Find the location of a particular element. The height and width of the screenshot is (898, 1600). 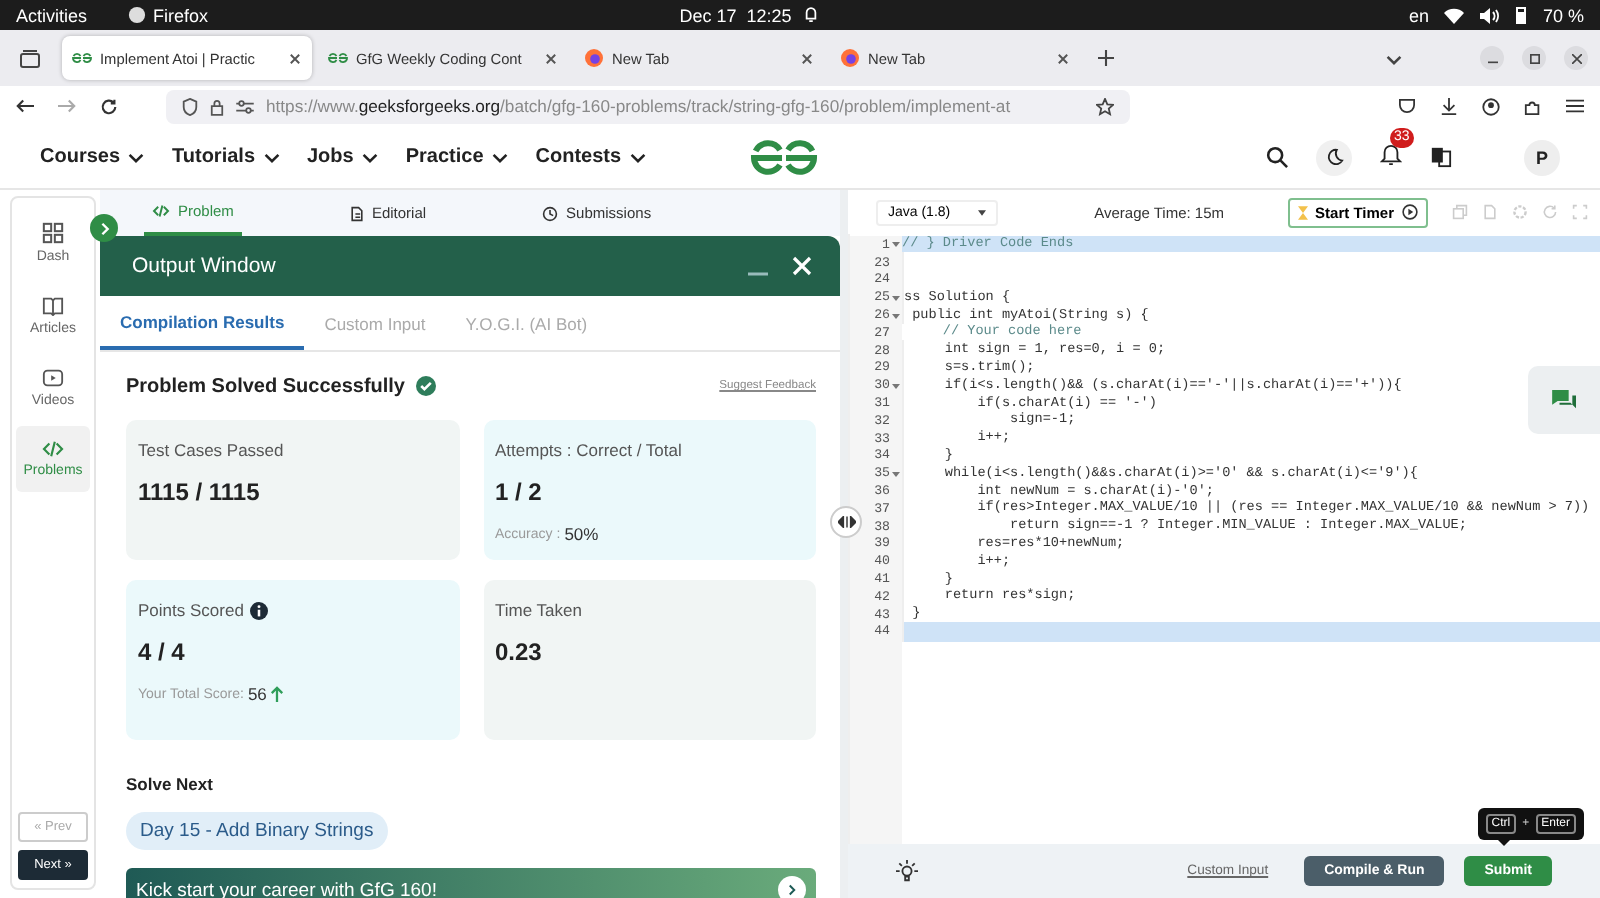

info-icon is located at coordinates (258, 610).